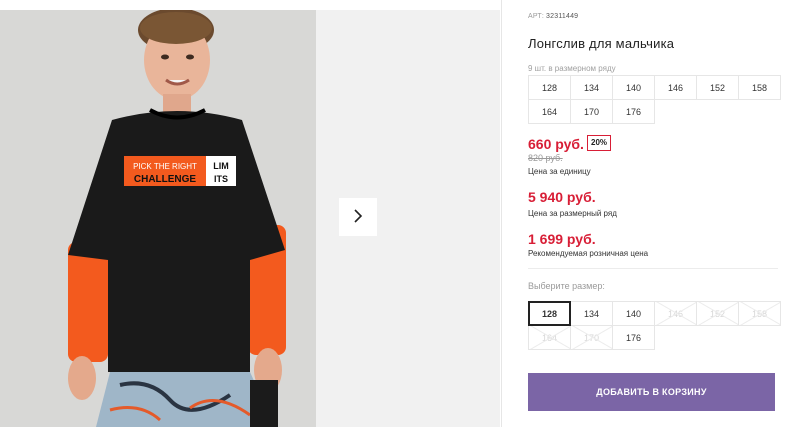  Describe the element at coordinates (545, 158) in the screenshot. I see `old-price: 820 руб.` at that location.